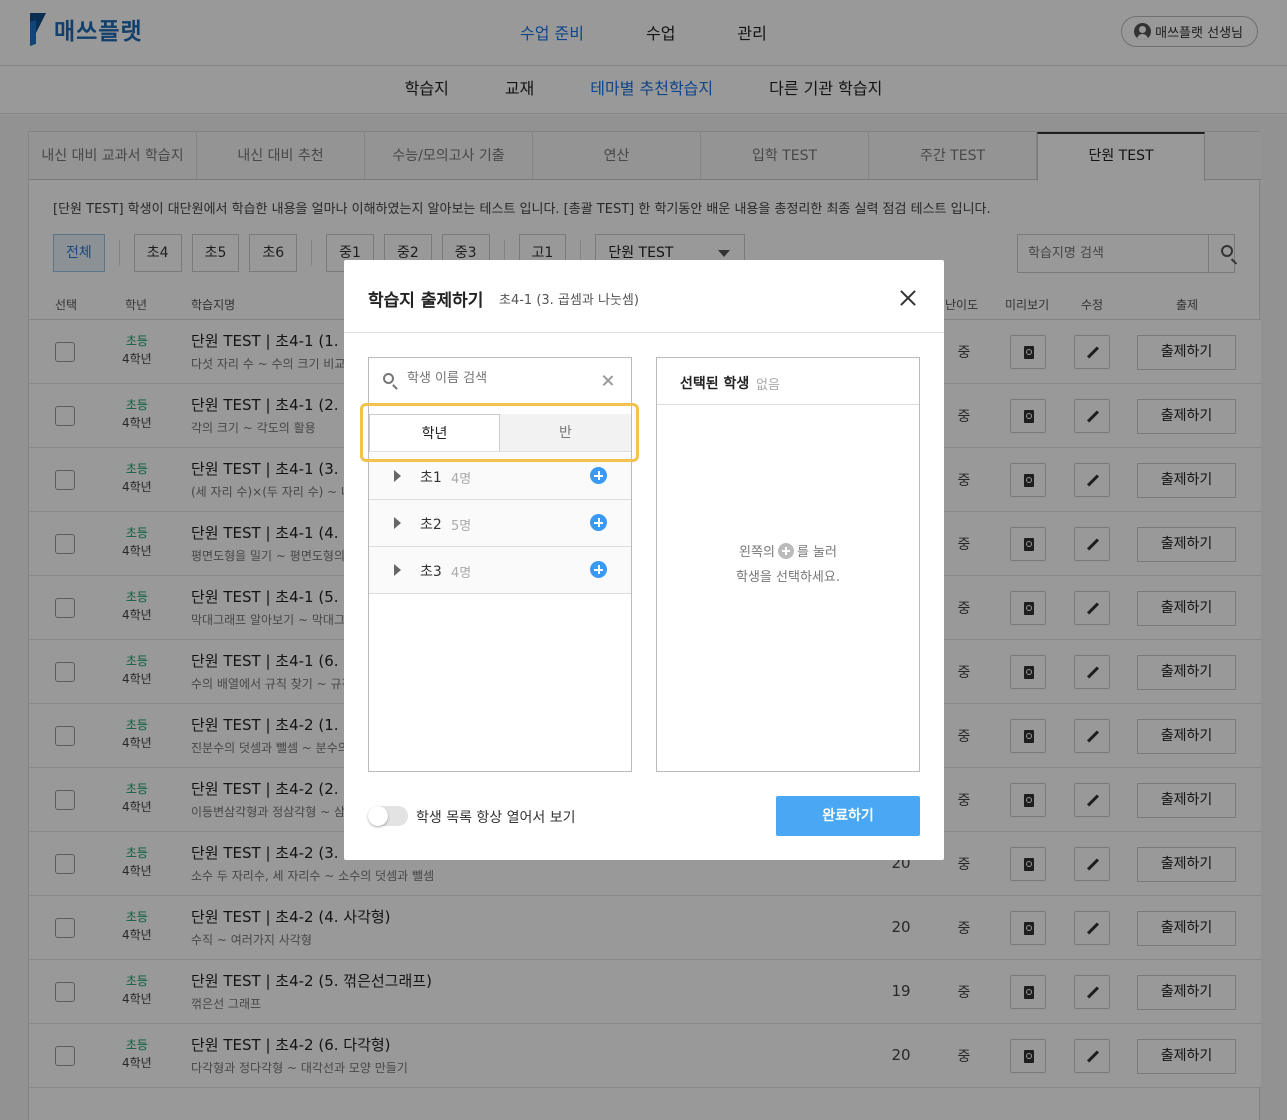 The width and height of the screenshot is (1287, 1120). Describe the element at coordinates (431, 478) in the screenshot. I see `group-name: 초1` at that location.